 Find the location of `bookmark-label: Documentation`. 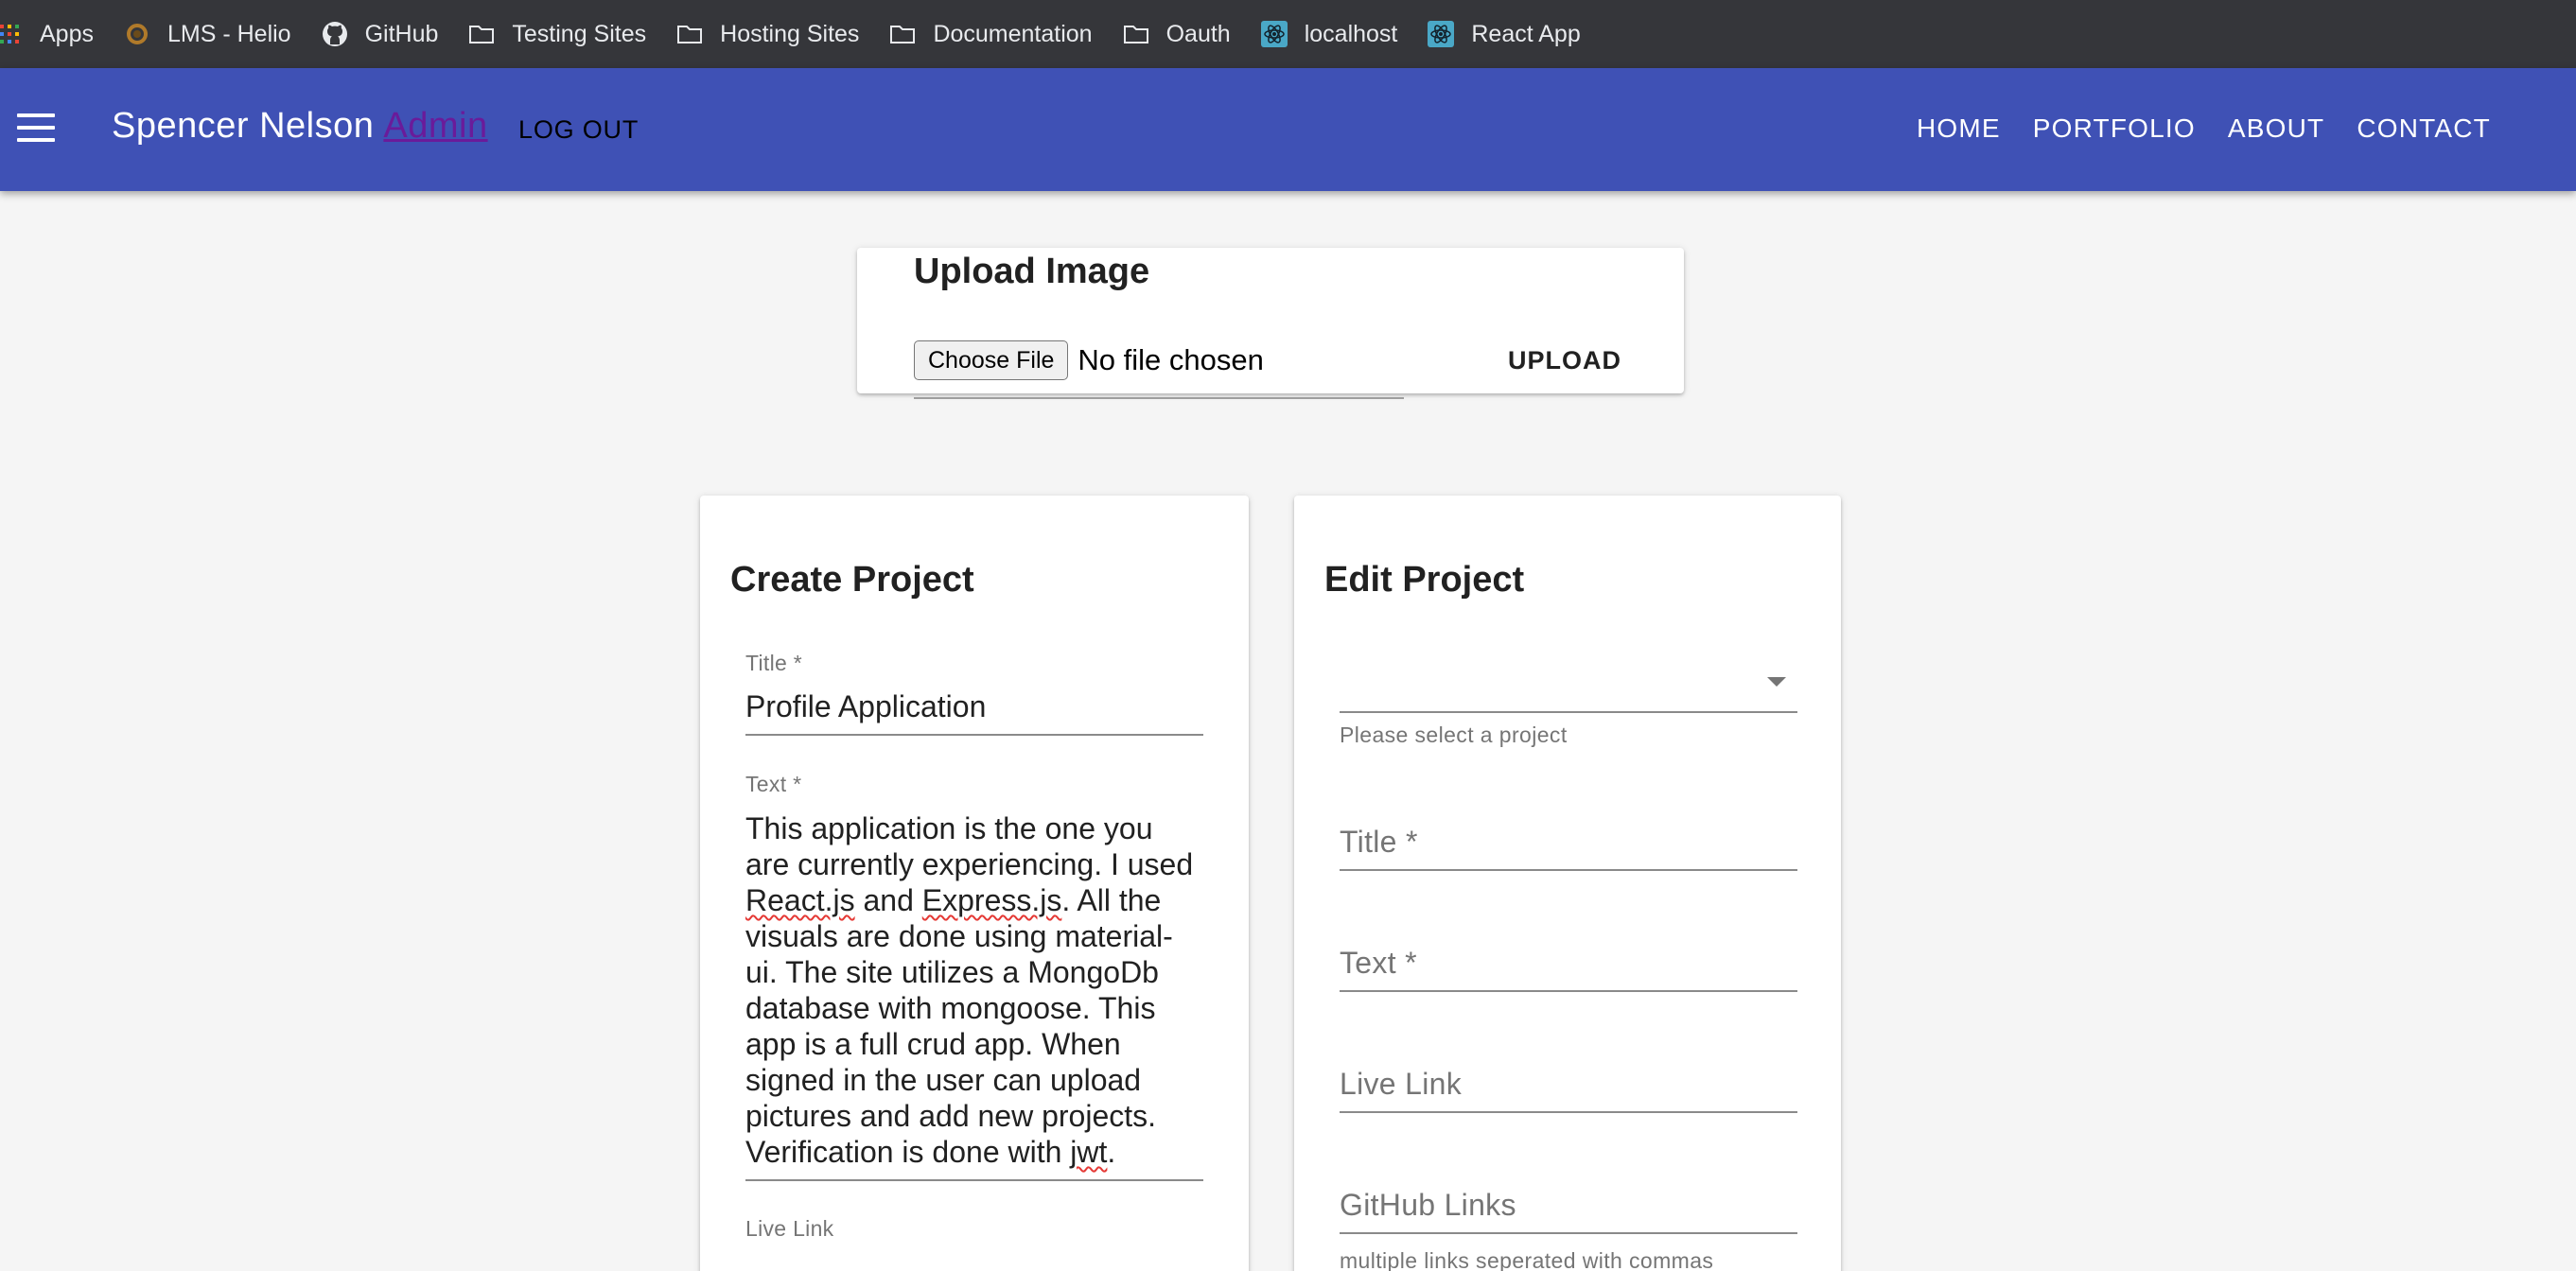

bookmark-label: Documentation is located at coordinates (1013, 33).